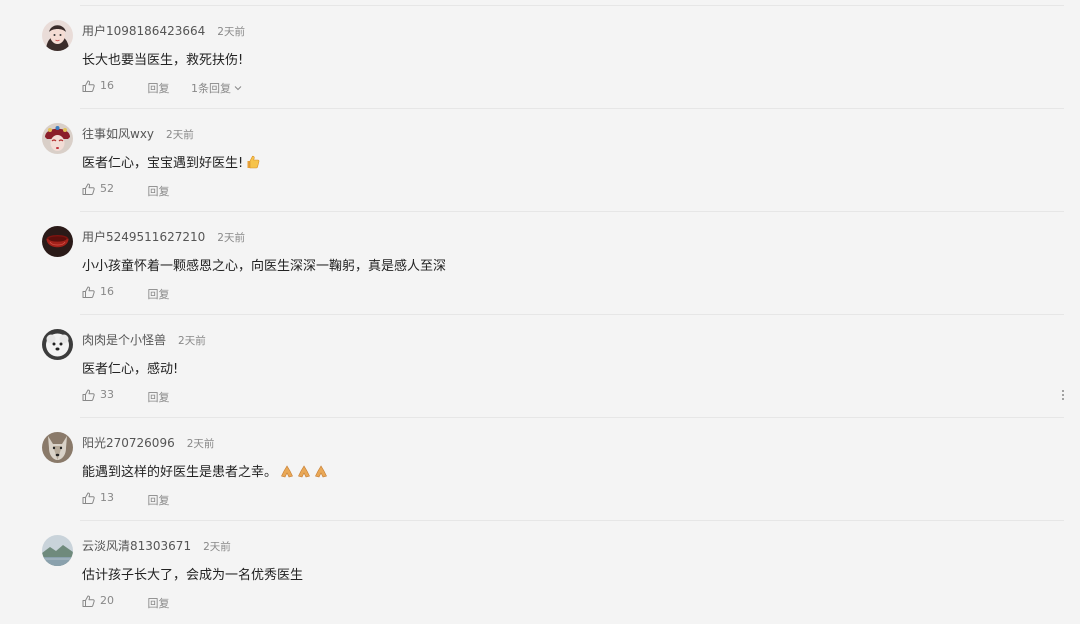 This screenshot has height=624, width=1080. I want to click on like-button: 13, so click(98, 497).